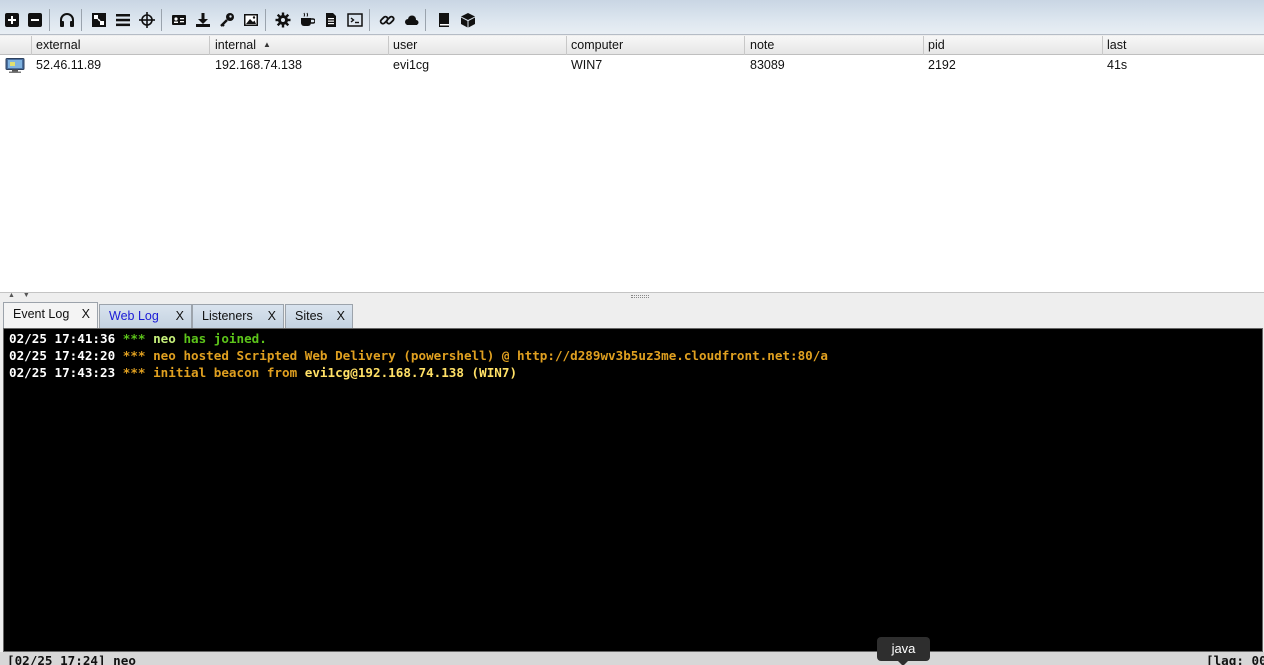 The height and width of the screenshot is (665, 1264). Describe the element at coordinates (23, 295) in the screenshot. I see `collapse-arrows-icon: ▲▼` at that location.